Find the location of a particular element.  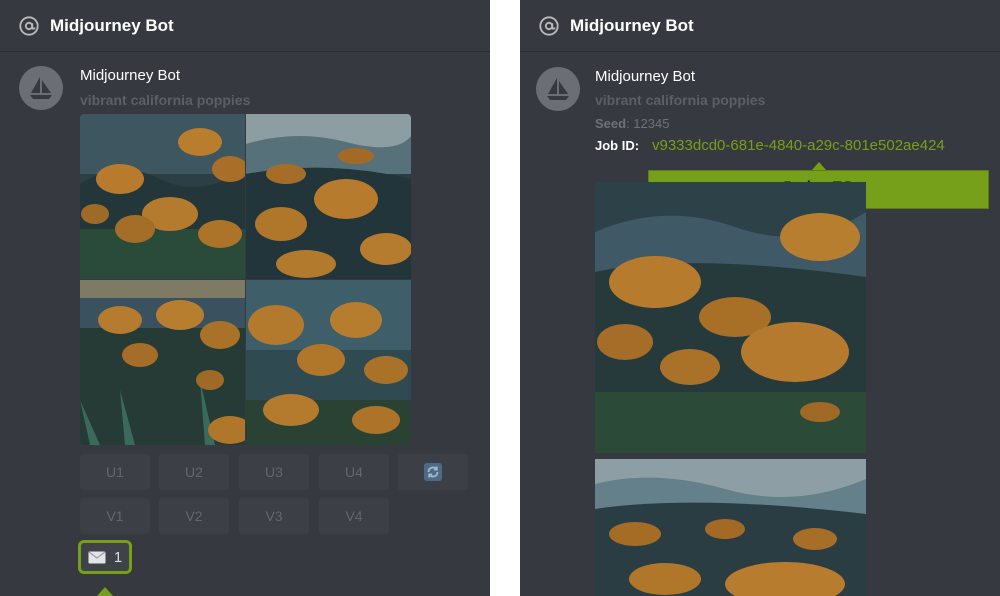

reroll-button is located at coordinates (433, 472).